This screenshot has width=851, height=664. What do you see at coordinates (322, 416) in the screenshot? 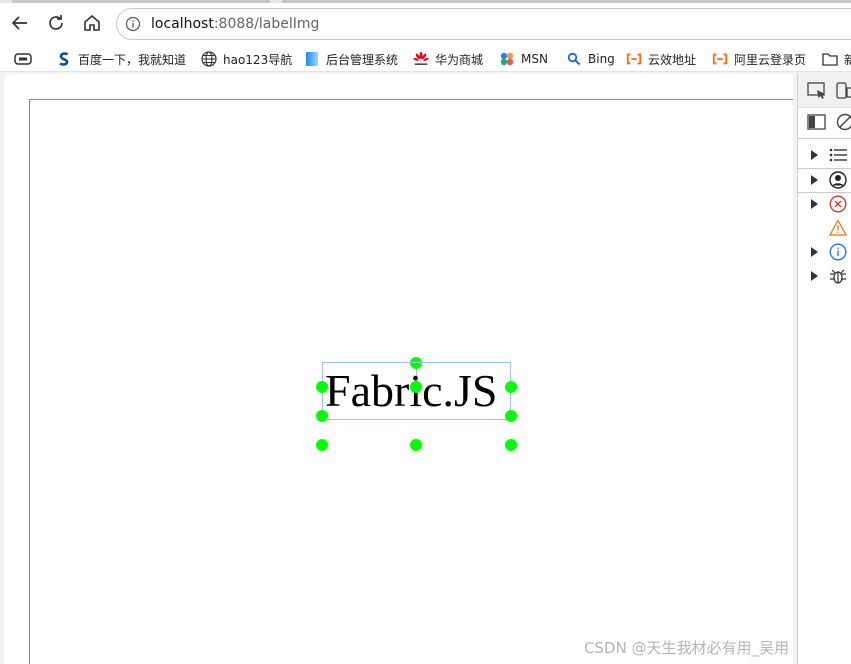
I see `handle-middle-left` at bounding box center [322, 416].